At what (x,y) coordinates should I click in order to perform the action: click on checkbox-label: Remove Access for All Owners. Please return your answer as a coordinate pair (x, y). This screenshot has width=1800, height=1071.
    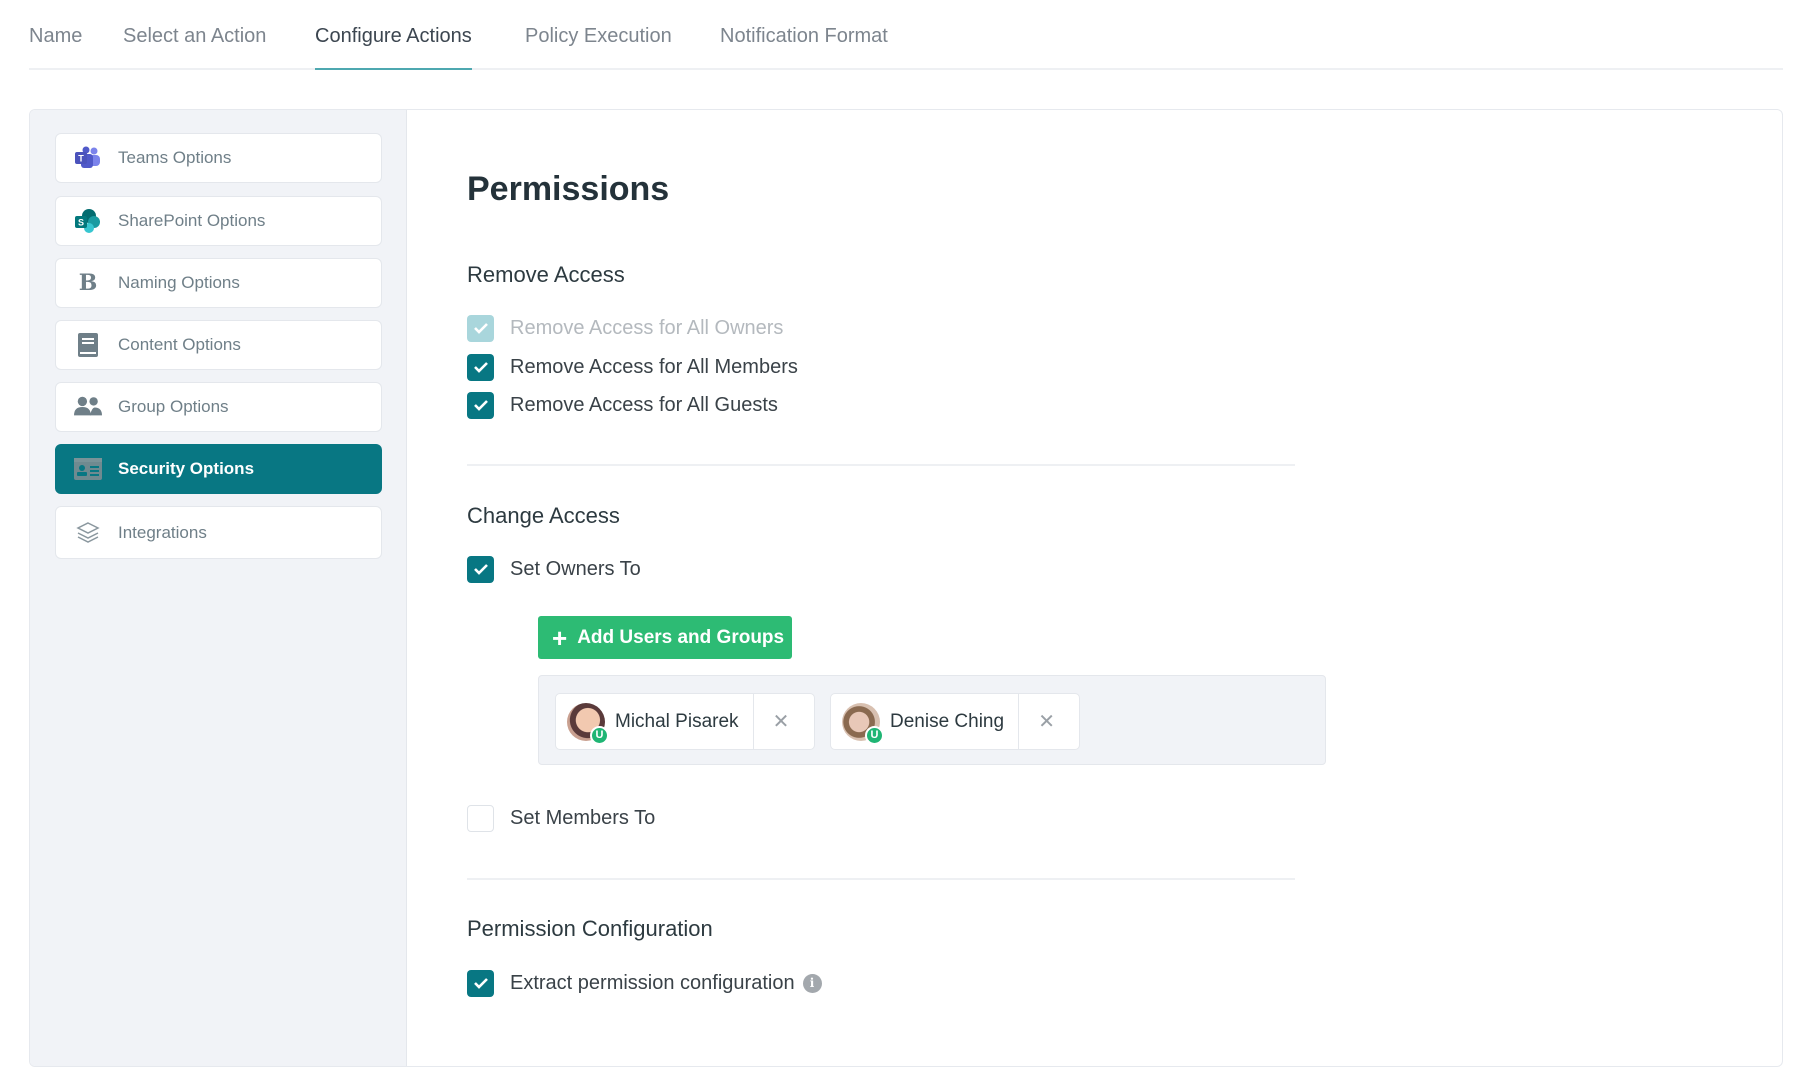
    Looking at the image, I should click on (647, 327).